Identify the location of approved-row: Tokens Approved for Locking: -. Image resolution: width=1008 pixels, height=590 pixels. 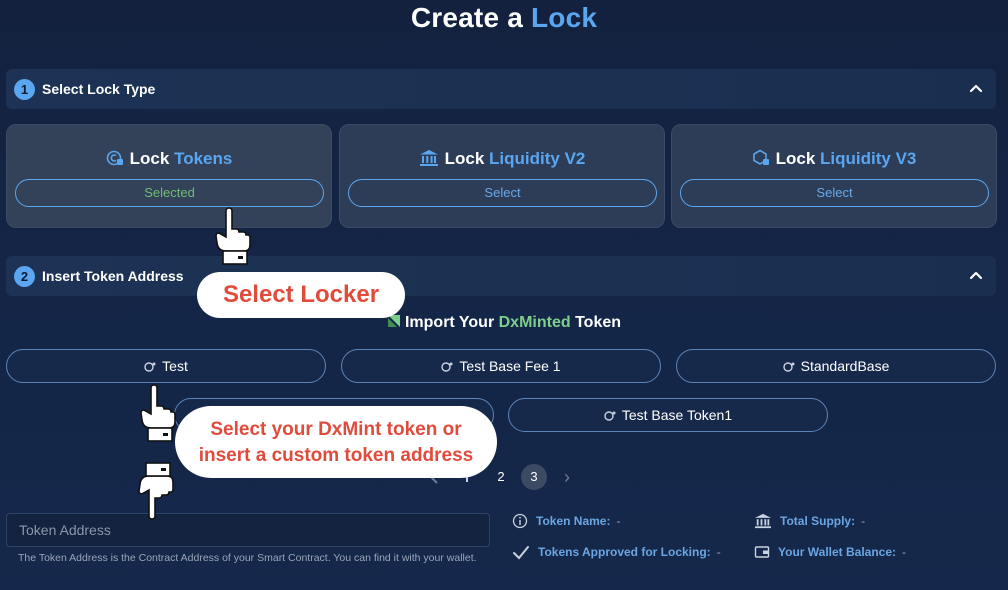
(616, 552).